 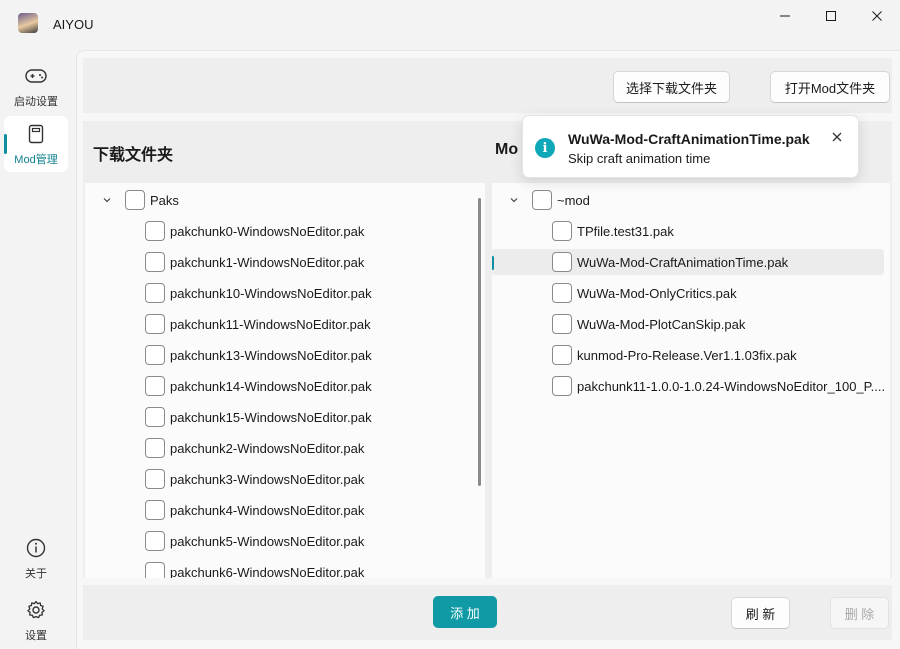 I want to click on scrollbar, so click(x=479, y=342).